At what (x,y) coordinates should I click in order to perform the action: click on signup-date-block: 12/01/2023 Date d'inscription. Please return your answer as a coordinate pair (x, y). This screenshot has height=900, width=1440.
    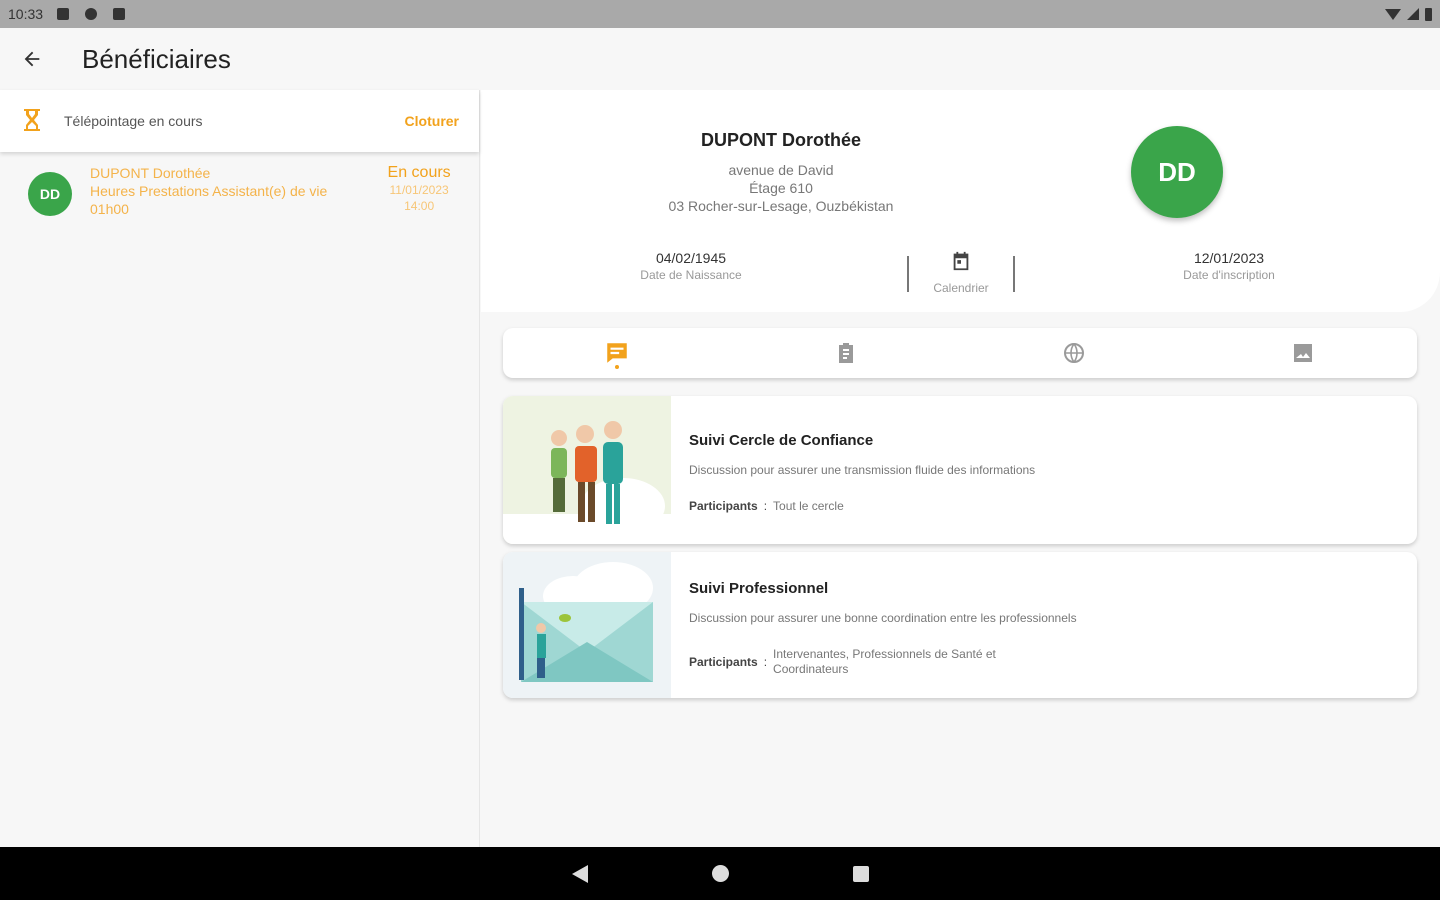
    Looking at the image, I should click on (1229, 266).